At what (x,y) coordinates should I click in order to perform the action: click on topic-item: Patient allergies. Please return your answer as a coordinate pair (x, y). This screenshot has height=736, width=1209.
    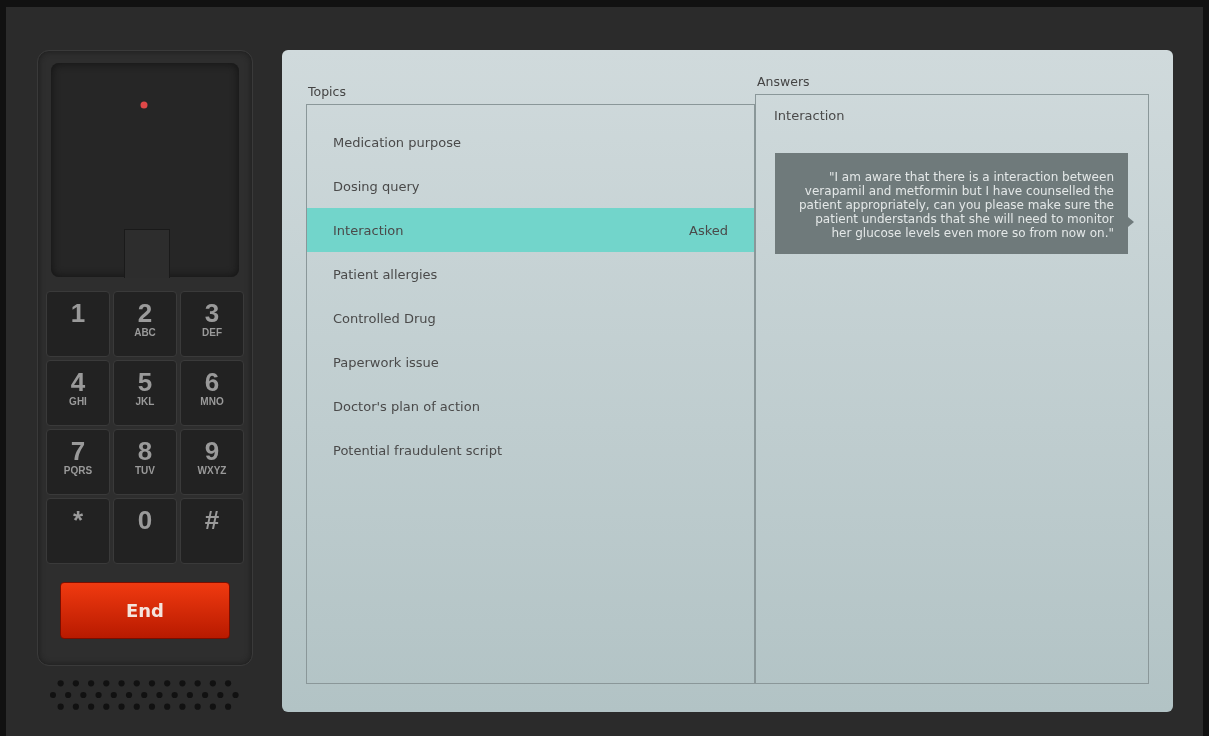
    Looking at the image, I should click on (530, 274).